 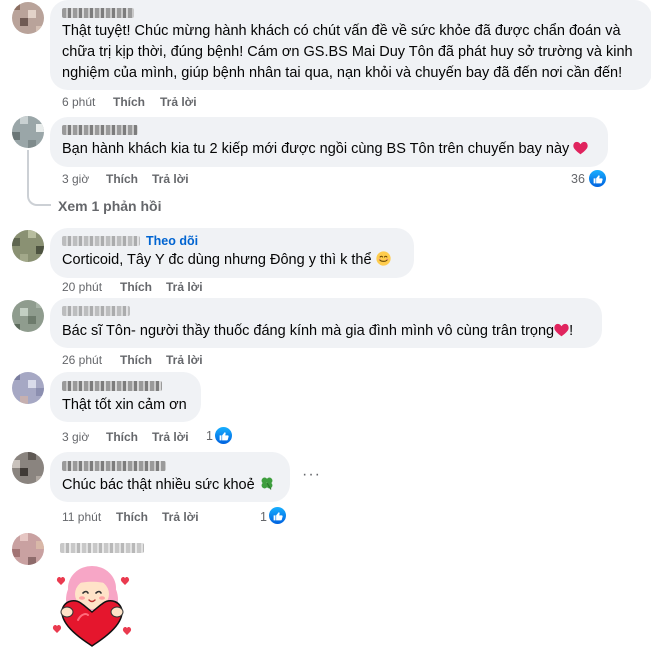 What do you see at coordinates (124, 405) in the screenshot?
I see `comment-text: Thật tốt xin cảm ơn` at bounding box center [124, 405].